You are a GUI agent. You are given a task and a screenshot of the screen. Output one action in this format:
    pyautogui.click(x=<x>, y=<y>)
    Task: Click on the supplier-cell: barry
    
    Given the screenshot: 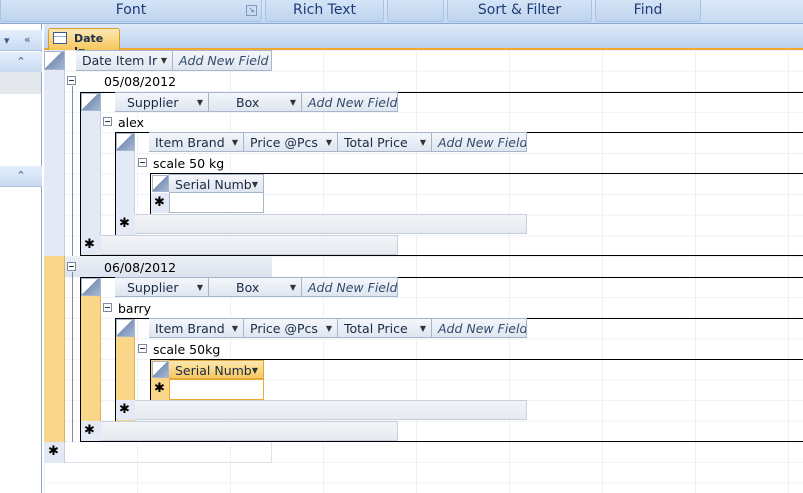 What is the action you would take?
    pyautogui.click(x=134, y=308)
    